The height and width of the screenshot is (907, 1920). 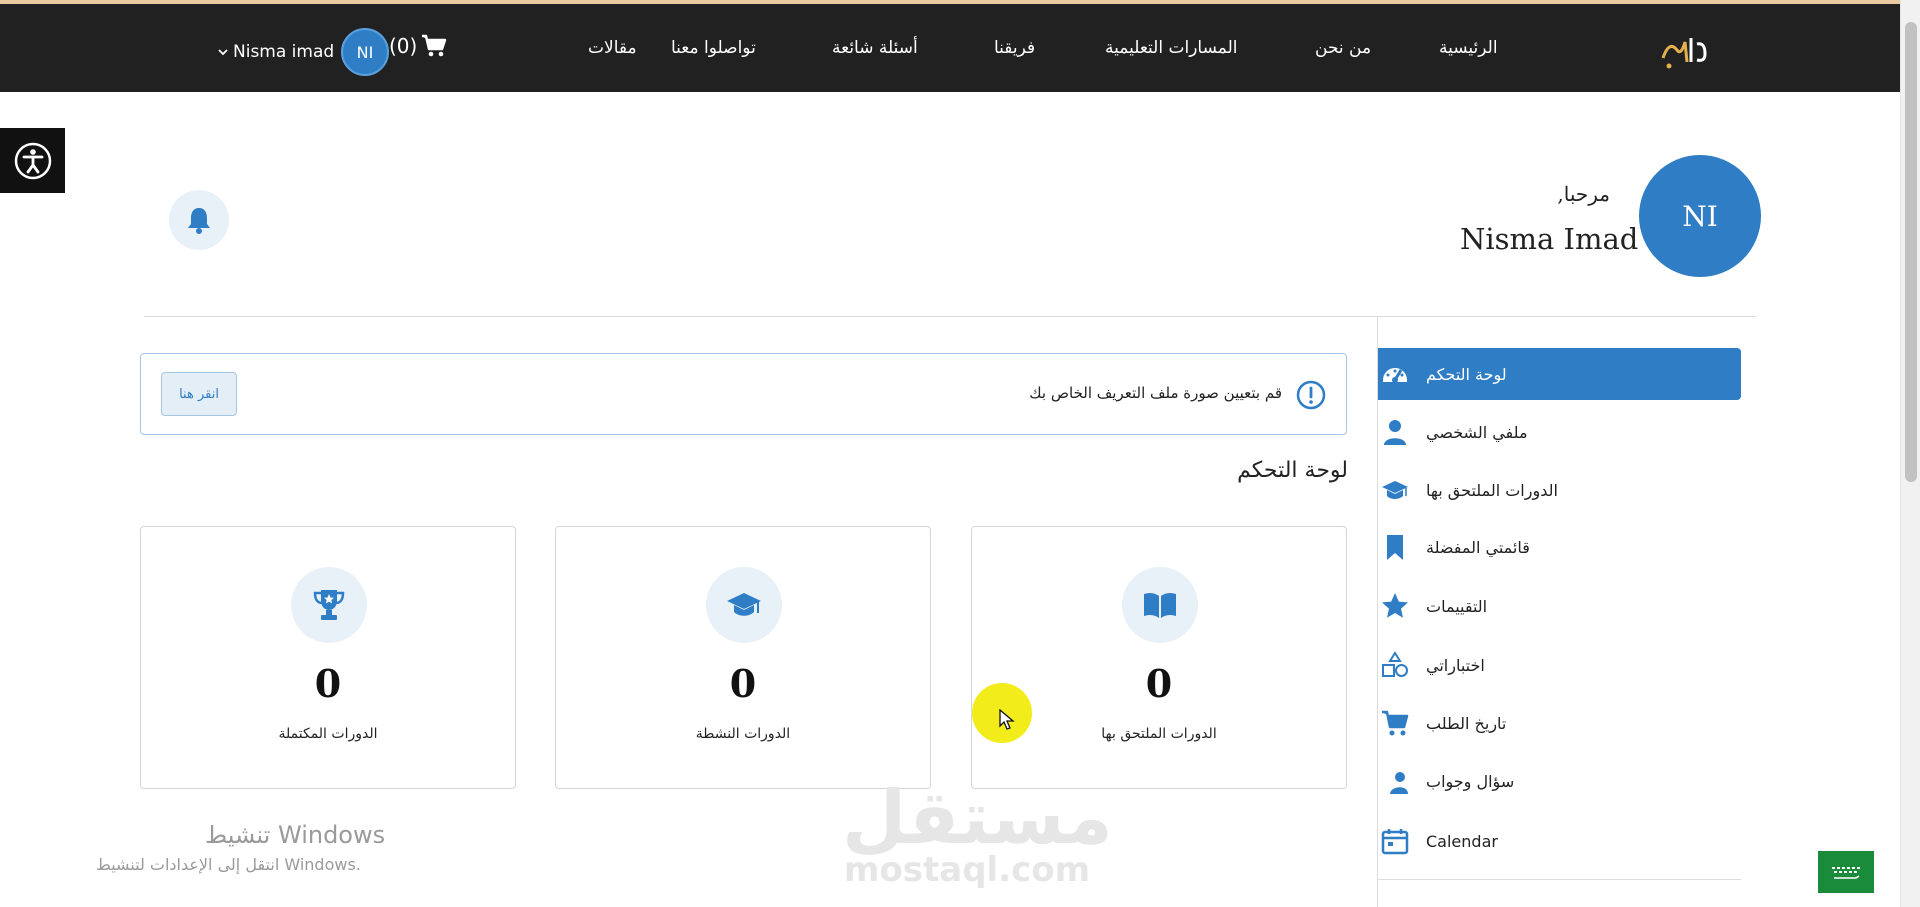 What do you see at coordinates (978, 818) in the screenshot?
I see `watermark-arabic: مستقل` at bounding box center [978, 818].